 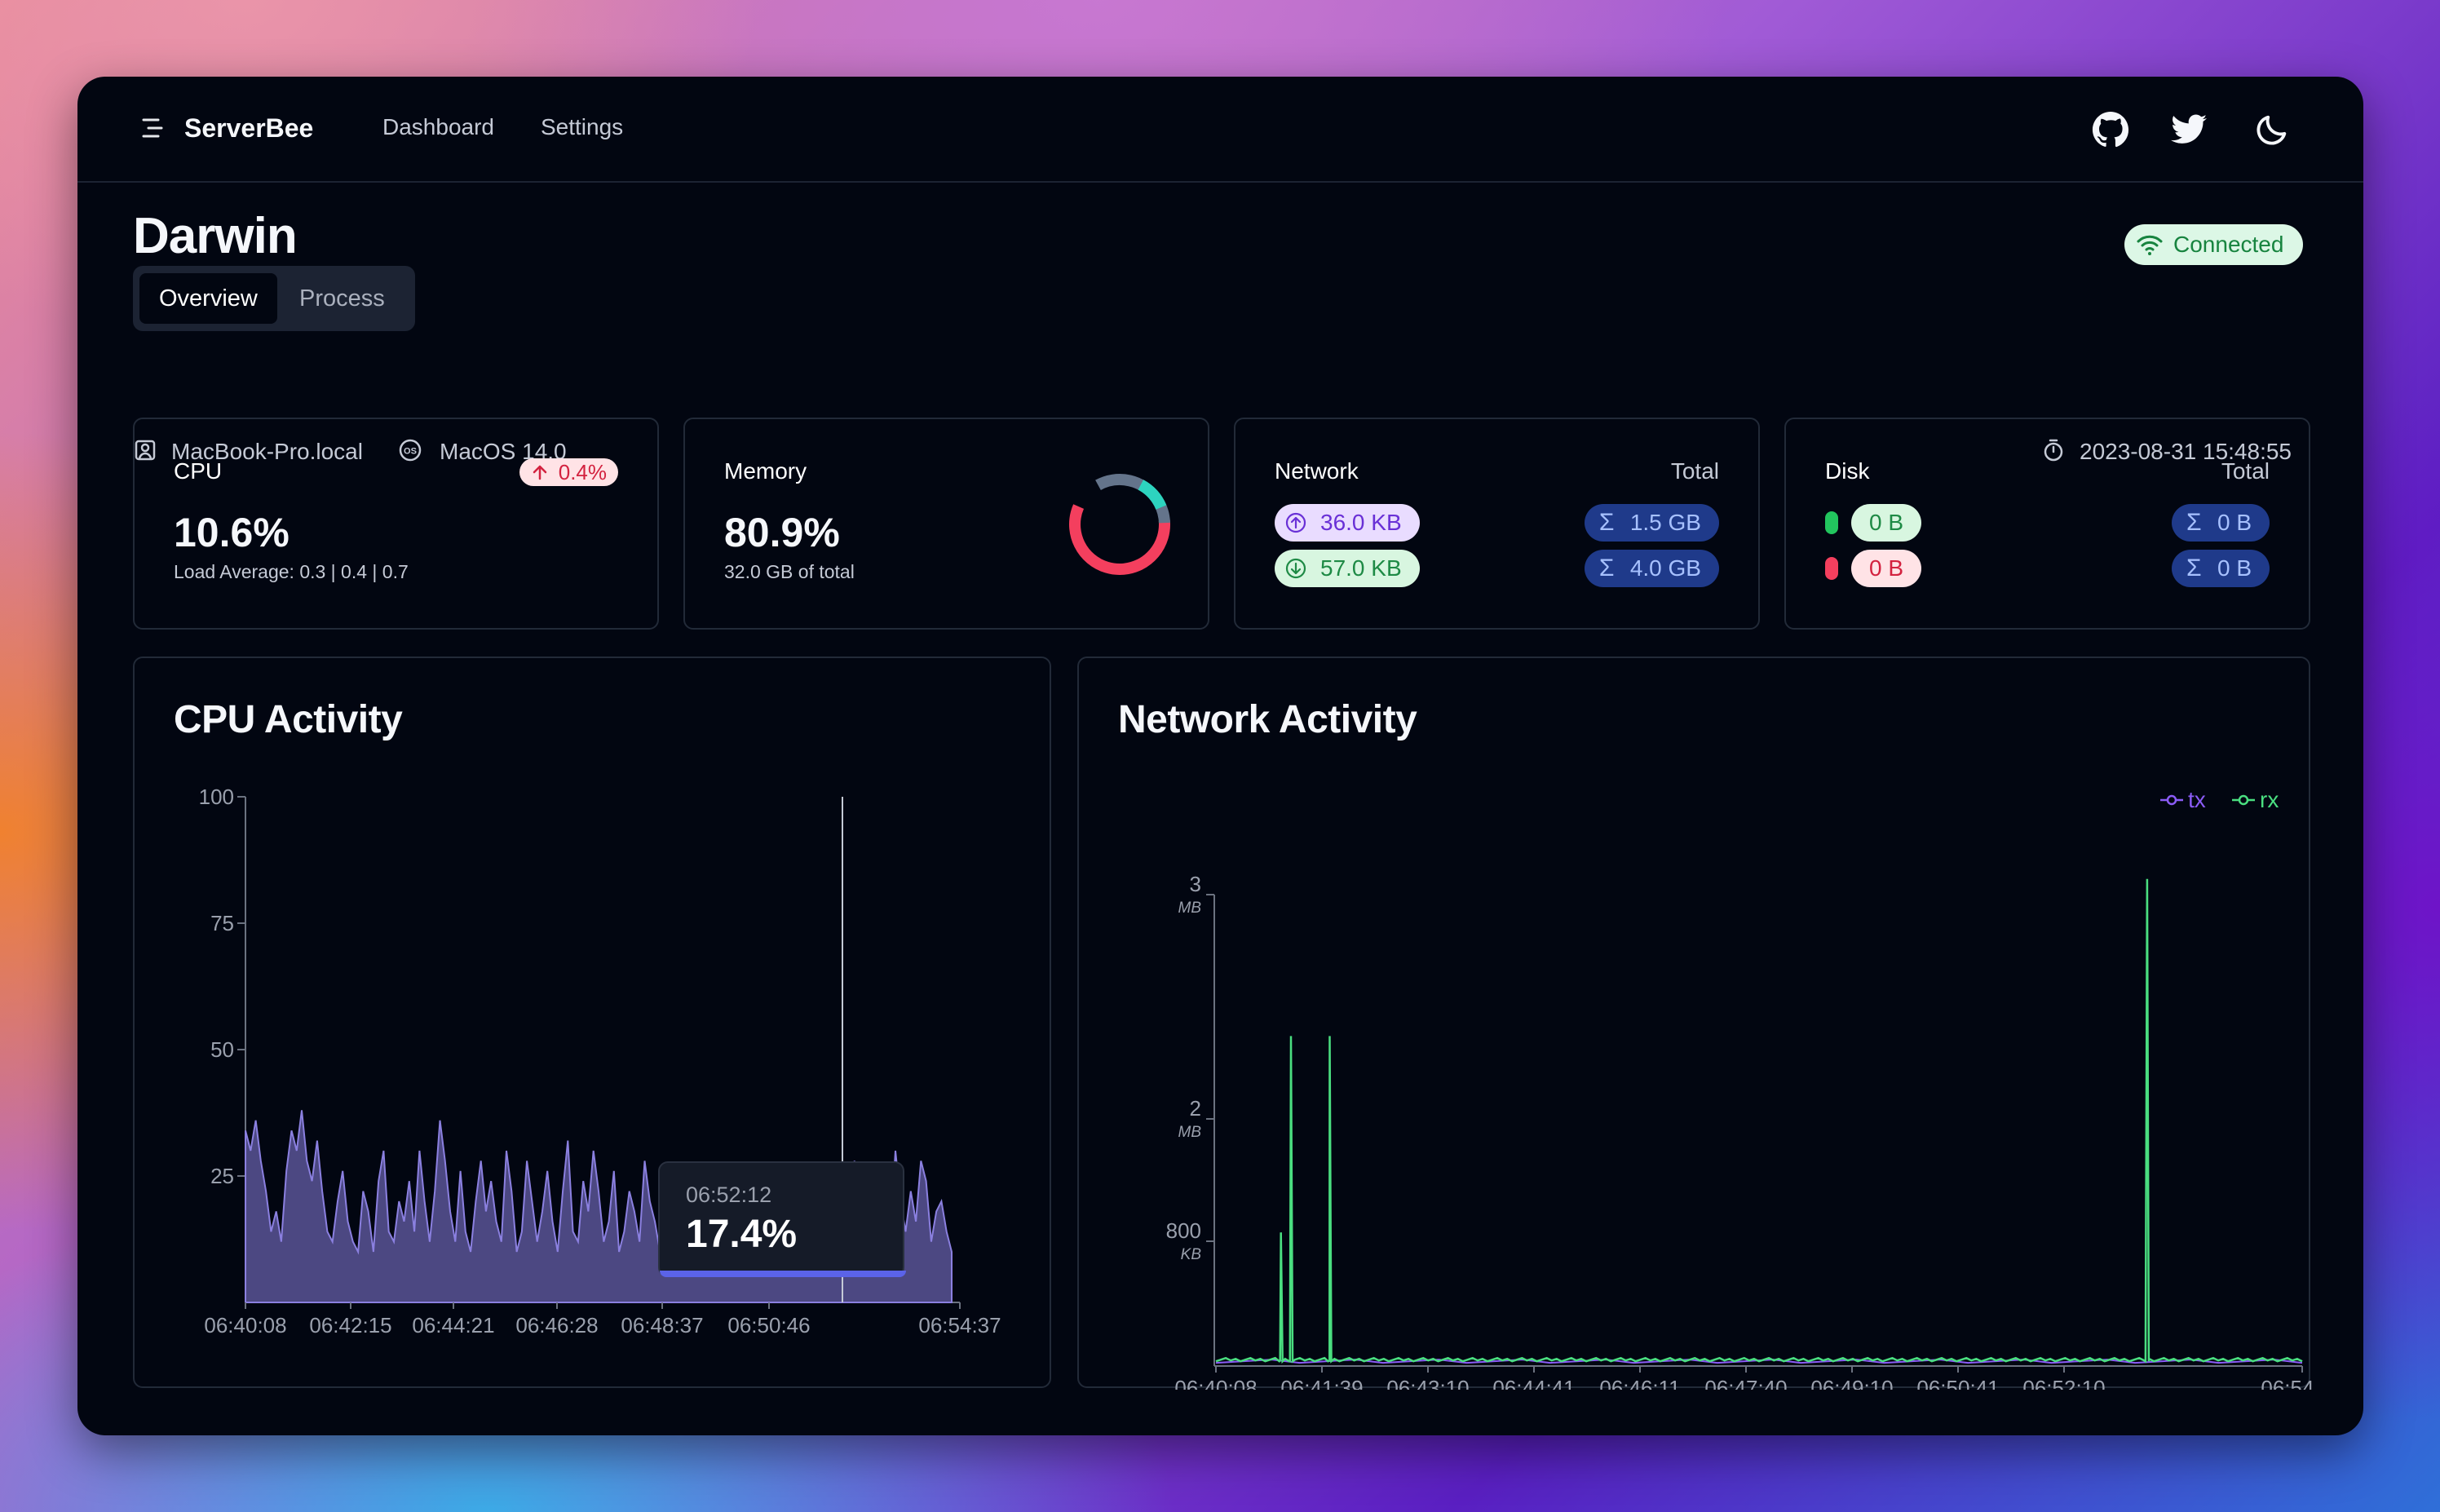 I want to click on y-tick-label: 100, so click(x=216, y=797).